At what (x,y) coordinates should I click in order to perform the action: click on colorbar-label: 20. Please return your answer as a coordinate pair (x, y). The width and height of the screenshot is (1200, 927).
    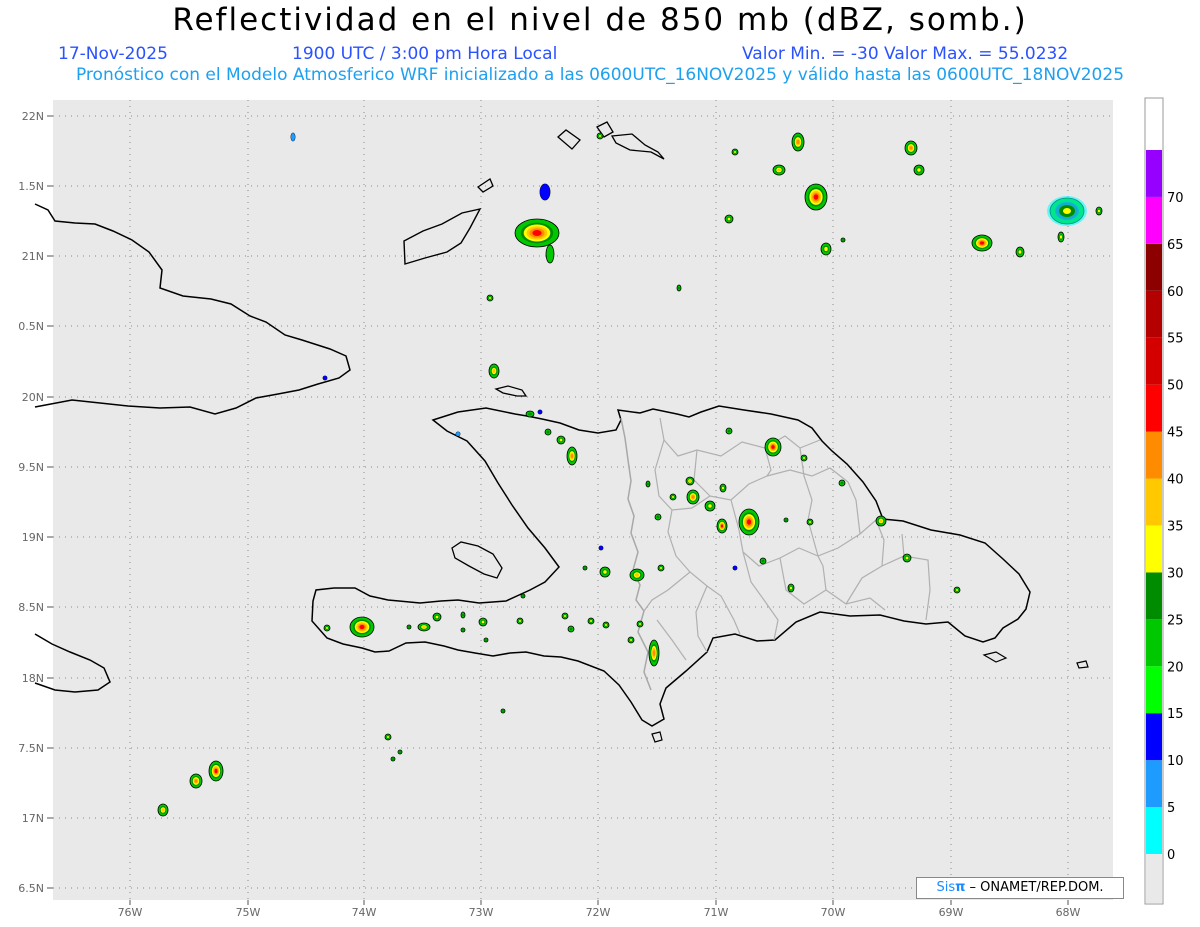
    Looking at the image, I should click on (1175, 667).